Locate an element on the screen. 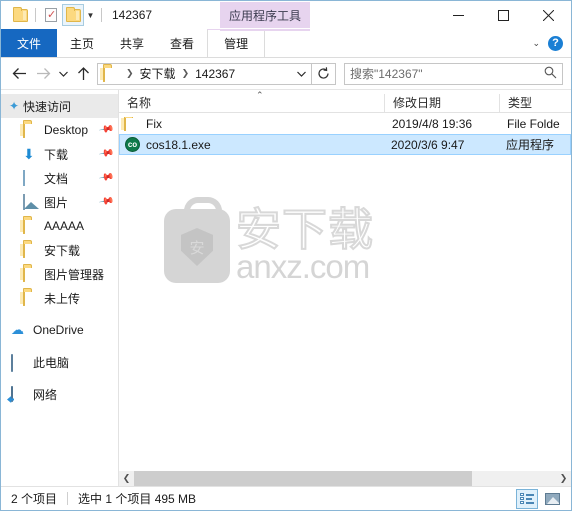  ribbon-right-controls: ⌄ ? is located at coordinates (550, 43).